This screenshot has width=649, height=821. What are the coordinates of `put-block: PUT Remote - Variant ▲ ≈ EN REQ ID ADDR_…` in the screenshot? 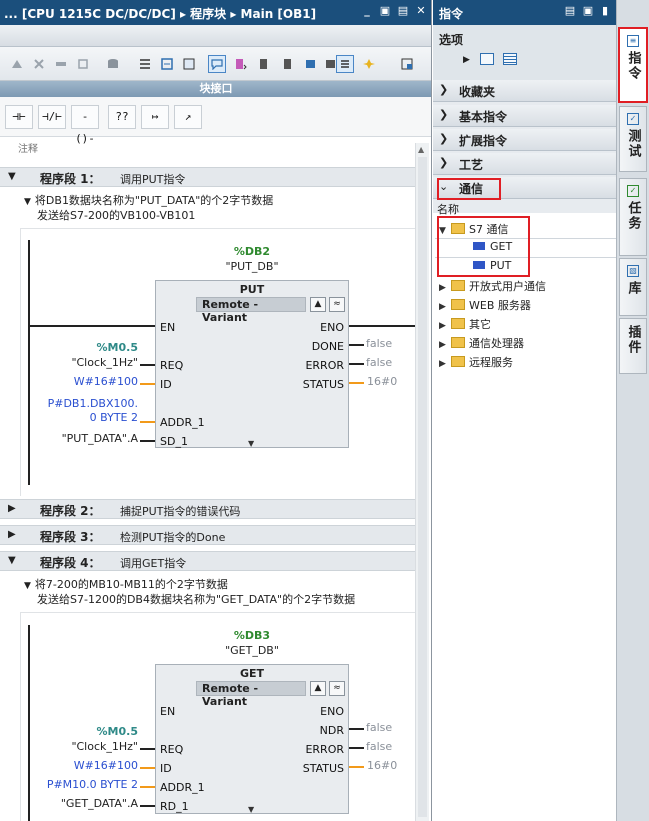 It's located at (252, 364).